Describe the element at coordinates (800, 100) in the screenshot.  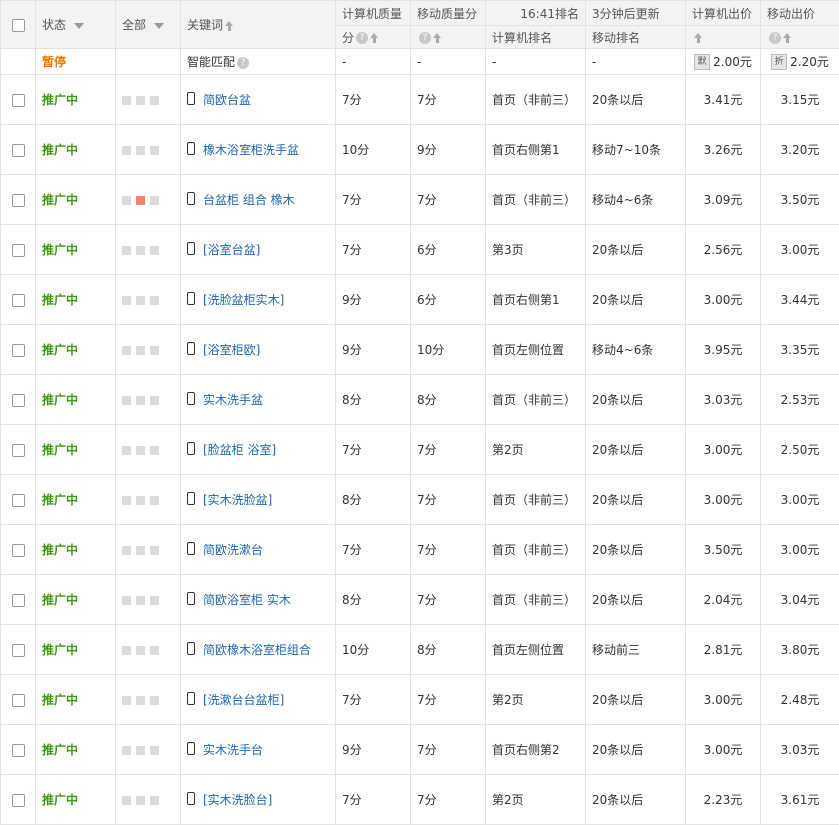
I see `row-mobile-bid: 3.15元` at that location.